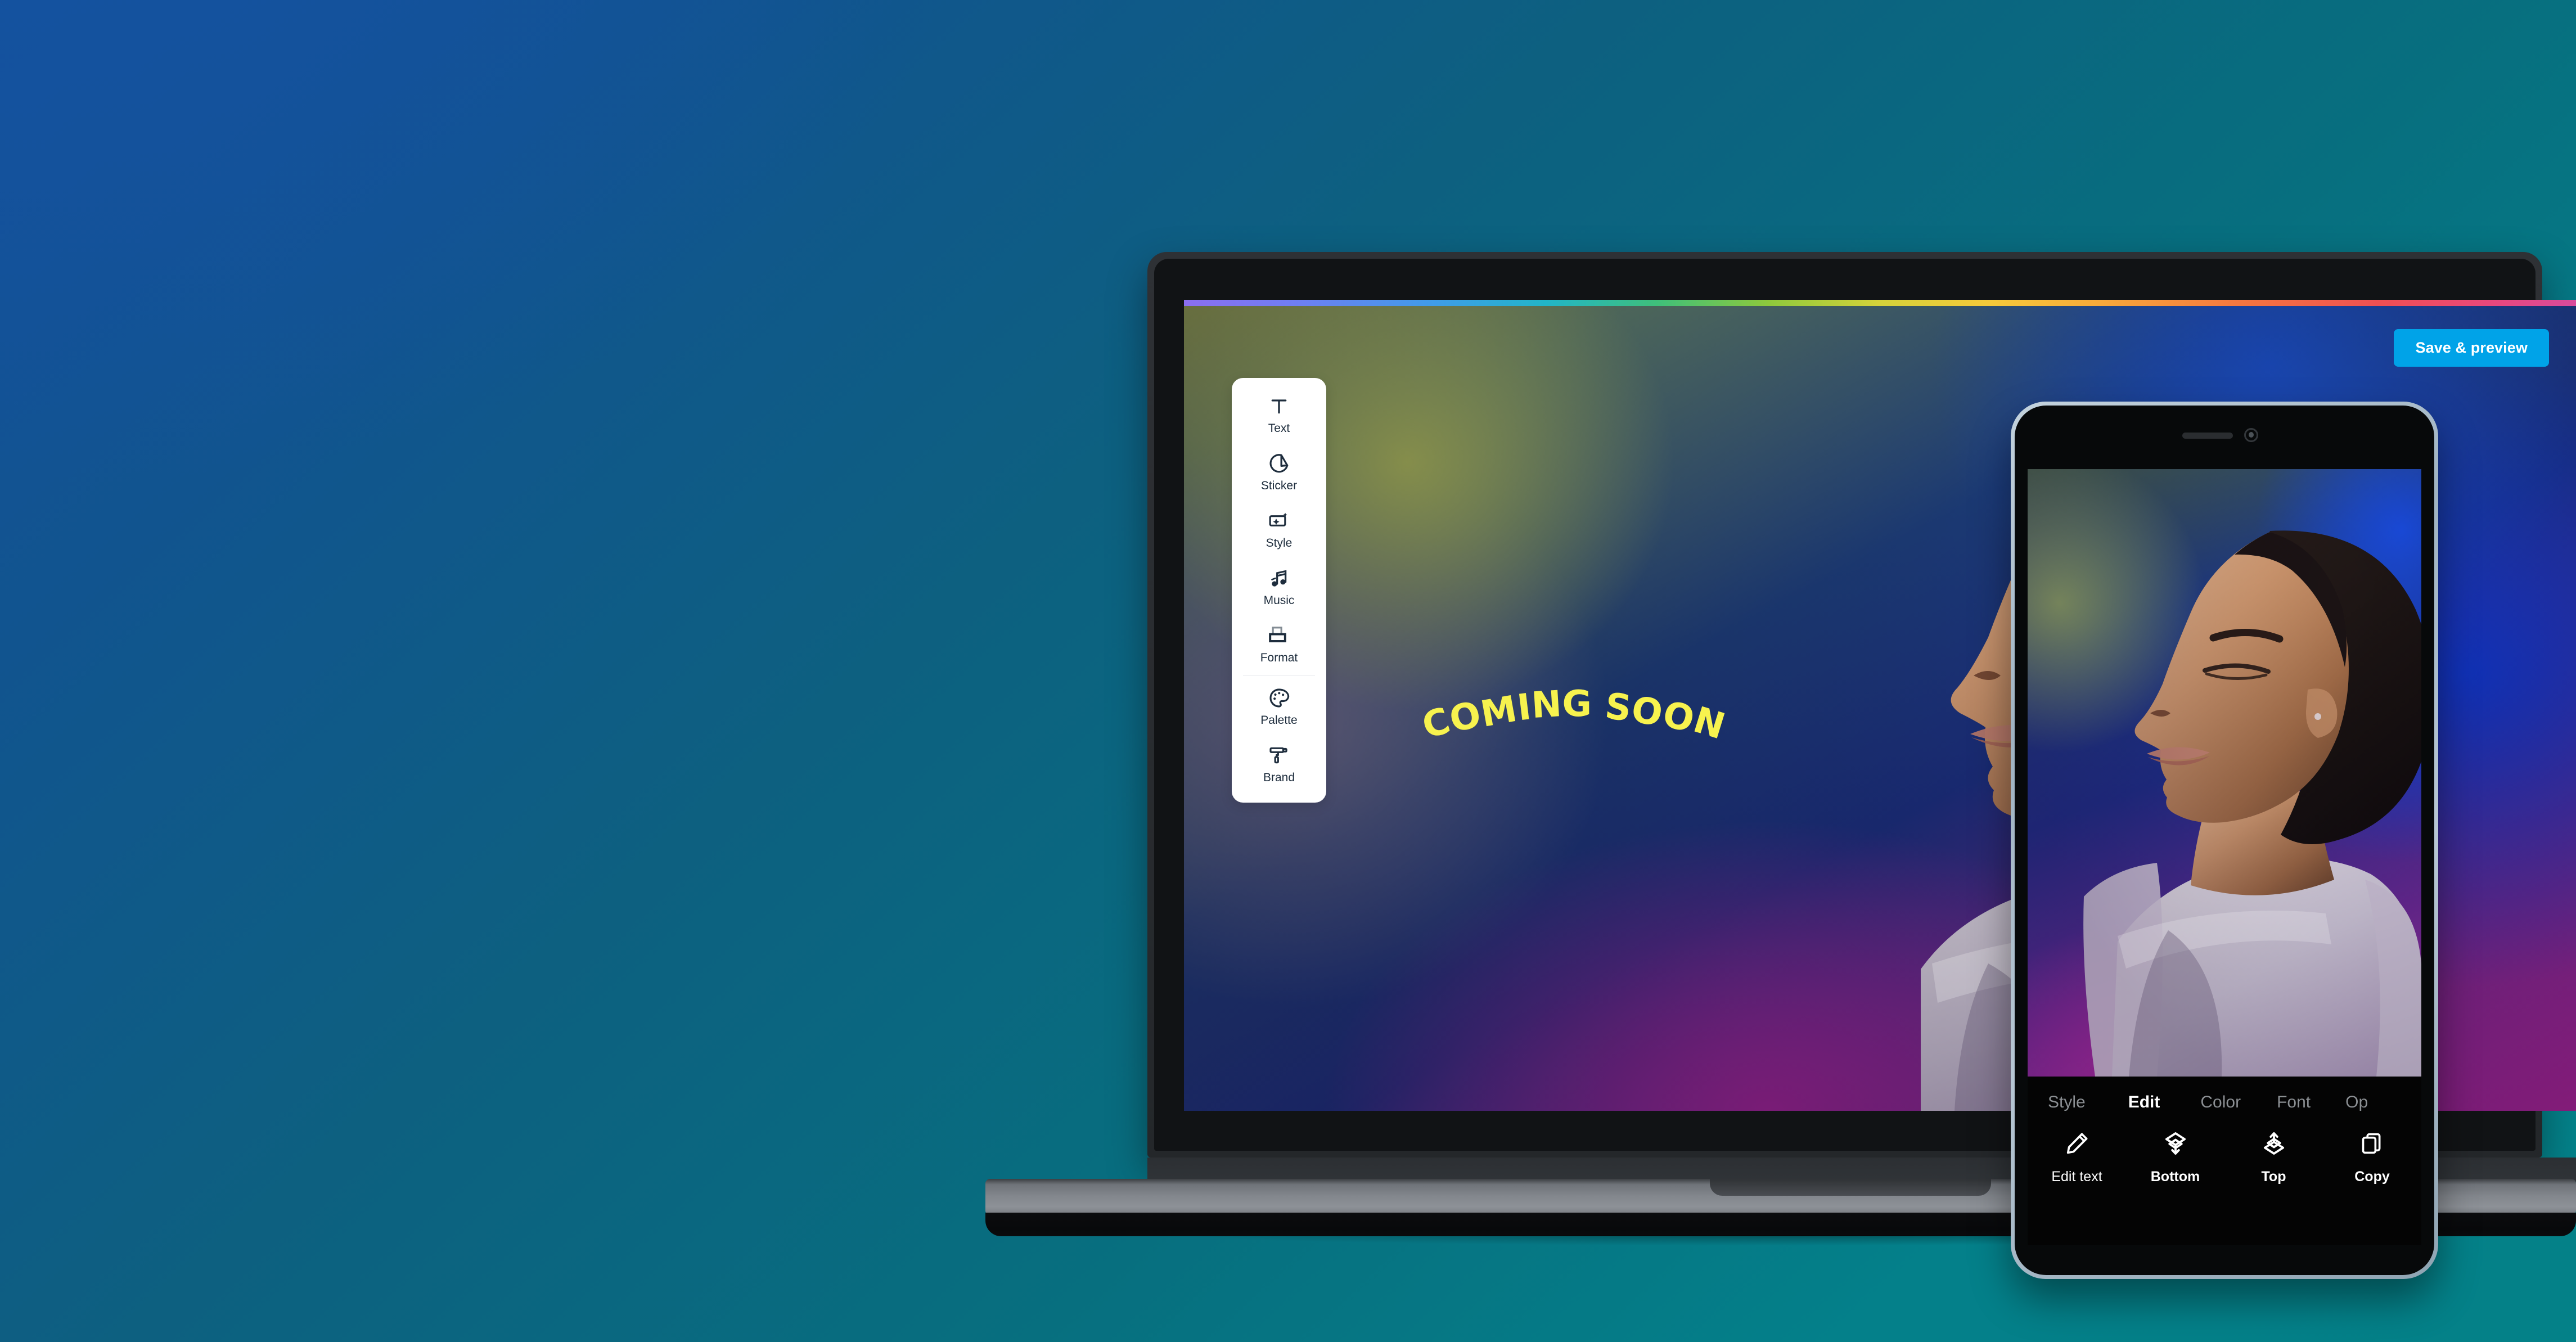 This screenshot has height=1342, width=2576. Describe the element at coordinates (1279, 429) in the screenshot. I see `sidebar-item-label: Text` at that location.